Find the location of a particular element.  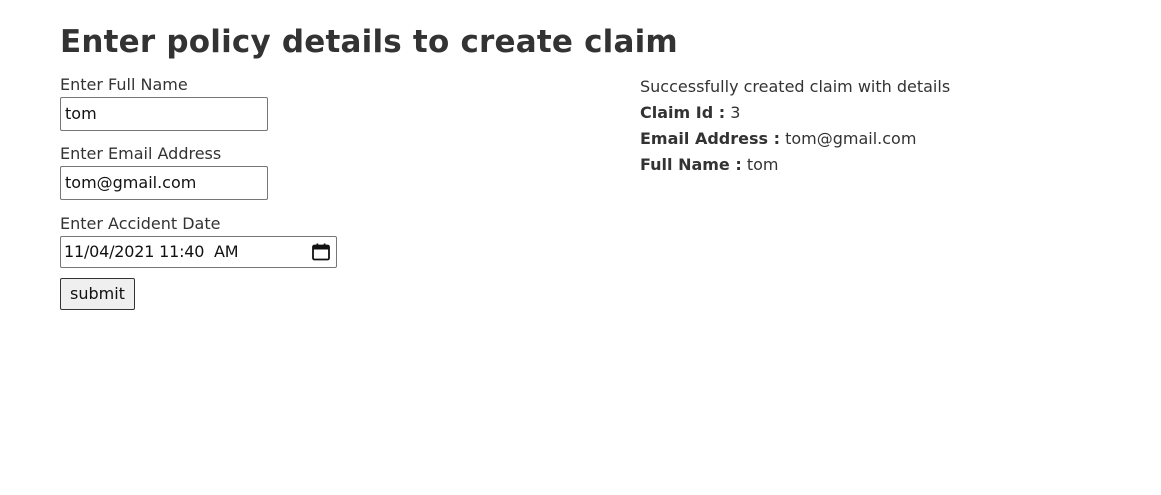

full-name-label: Enter Full Name is located at coordinates (124, 84).